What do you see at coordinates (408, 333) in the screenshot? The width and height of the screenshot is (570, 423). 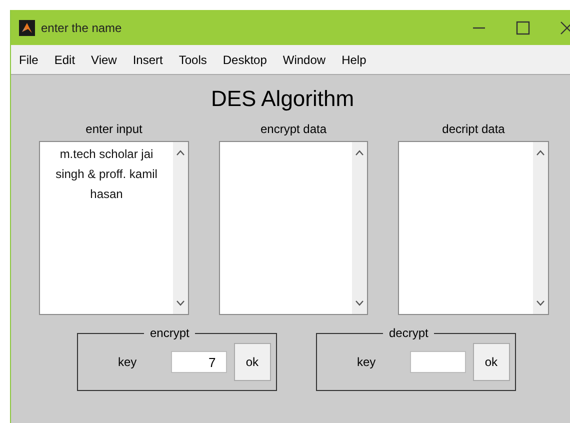 I see `panel-title: decrypt` at bounding box center [408, 333].